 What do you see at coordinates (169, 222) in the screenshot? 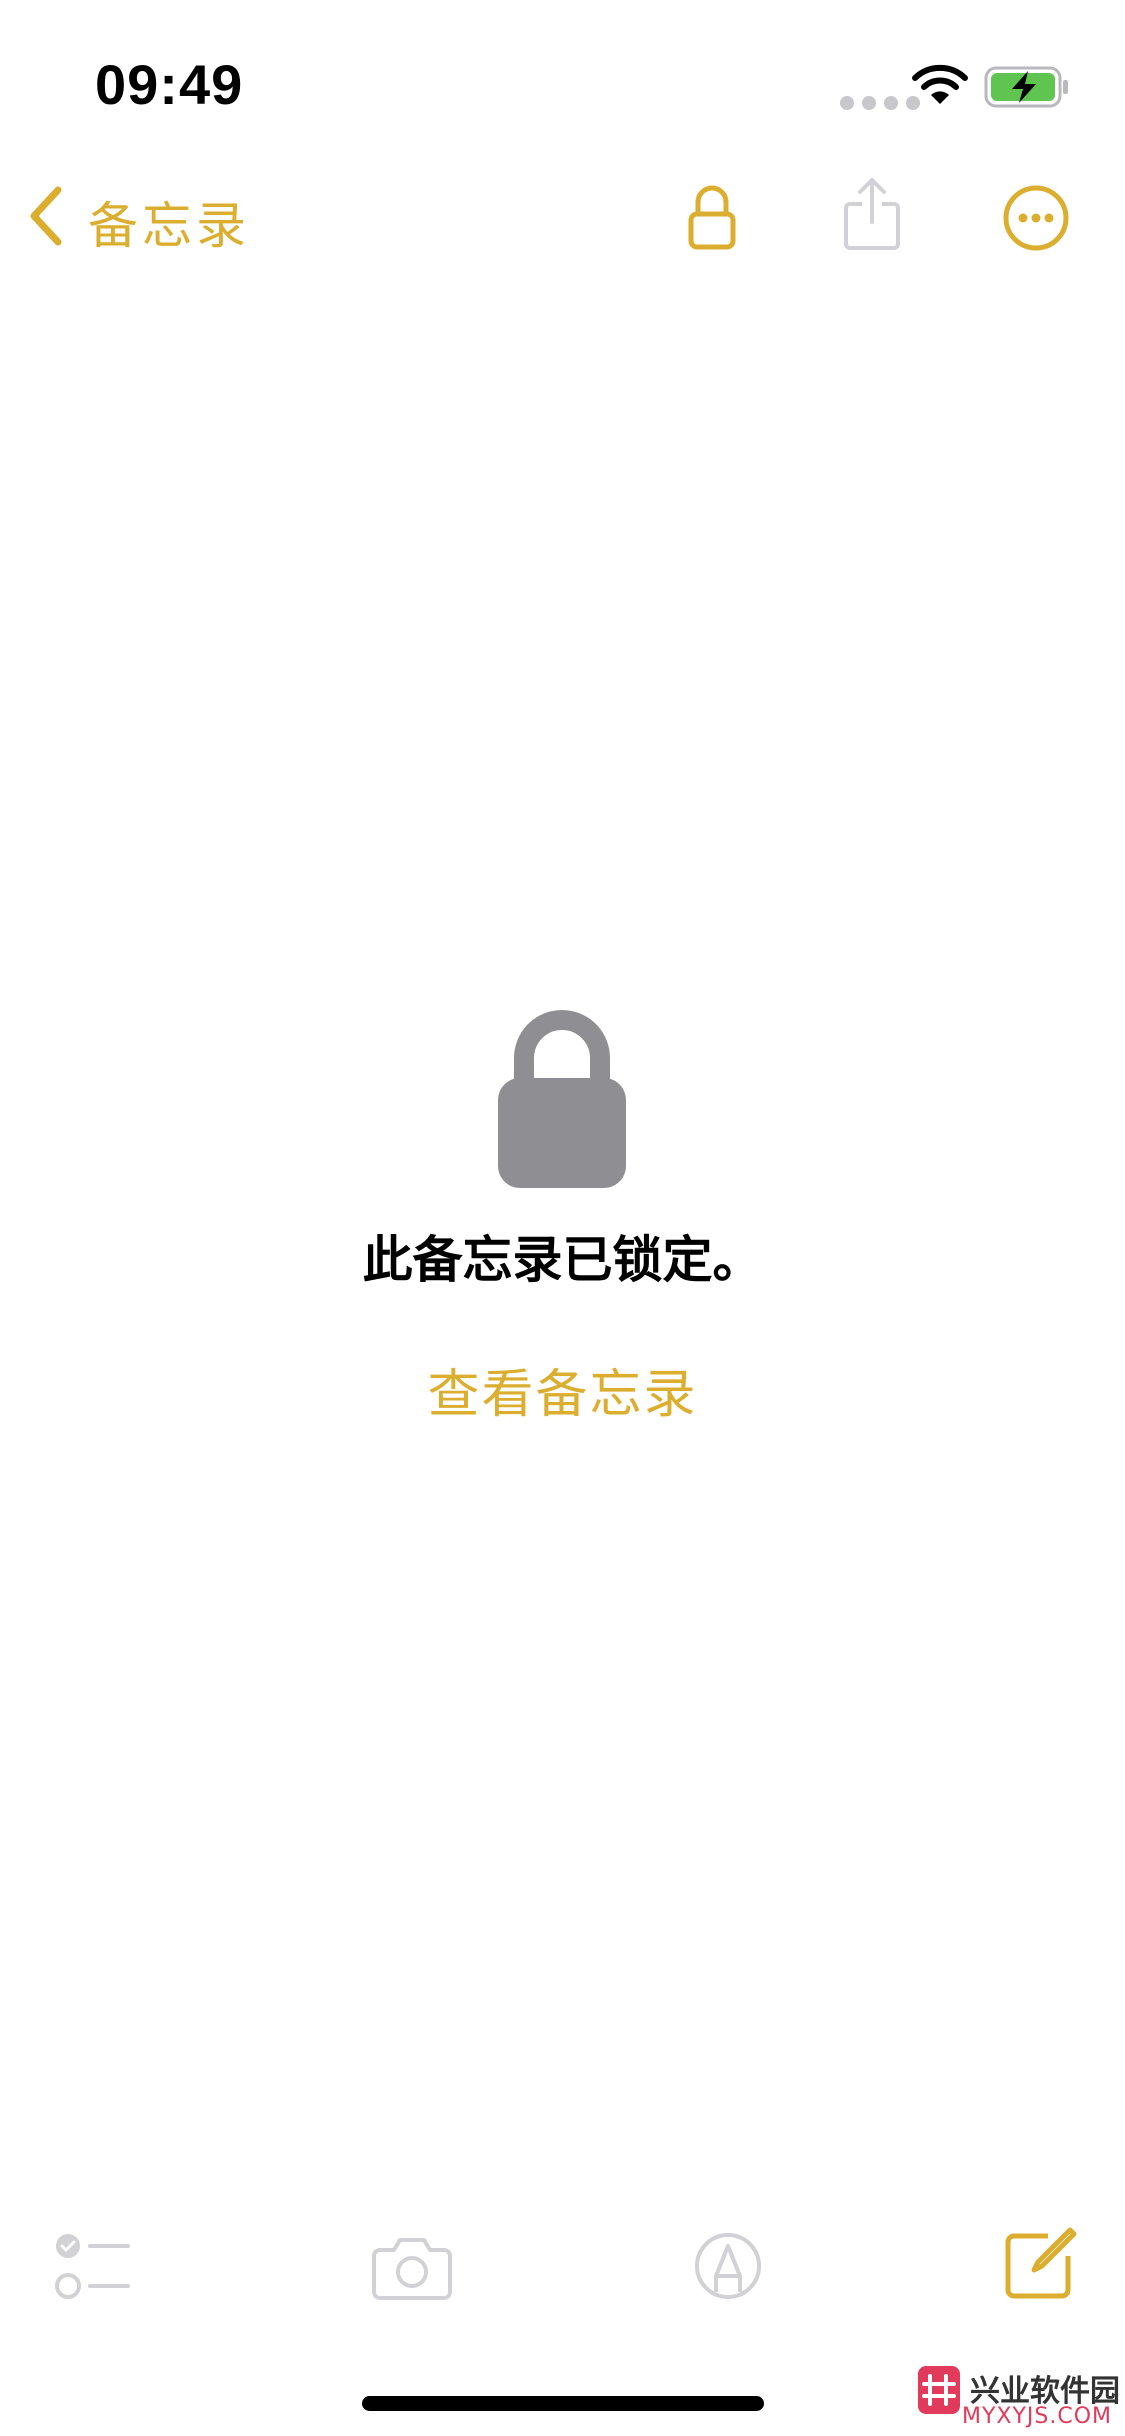
I see `back-button-label: 备忘录` at bounding box center [169, 222].